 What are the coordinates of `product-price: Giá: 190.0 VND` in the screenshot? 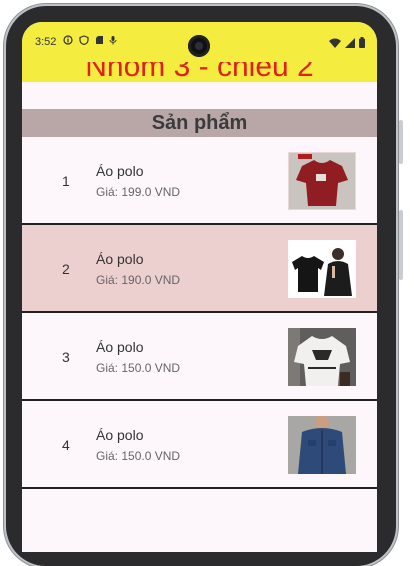 It's located at (138, 280).